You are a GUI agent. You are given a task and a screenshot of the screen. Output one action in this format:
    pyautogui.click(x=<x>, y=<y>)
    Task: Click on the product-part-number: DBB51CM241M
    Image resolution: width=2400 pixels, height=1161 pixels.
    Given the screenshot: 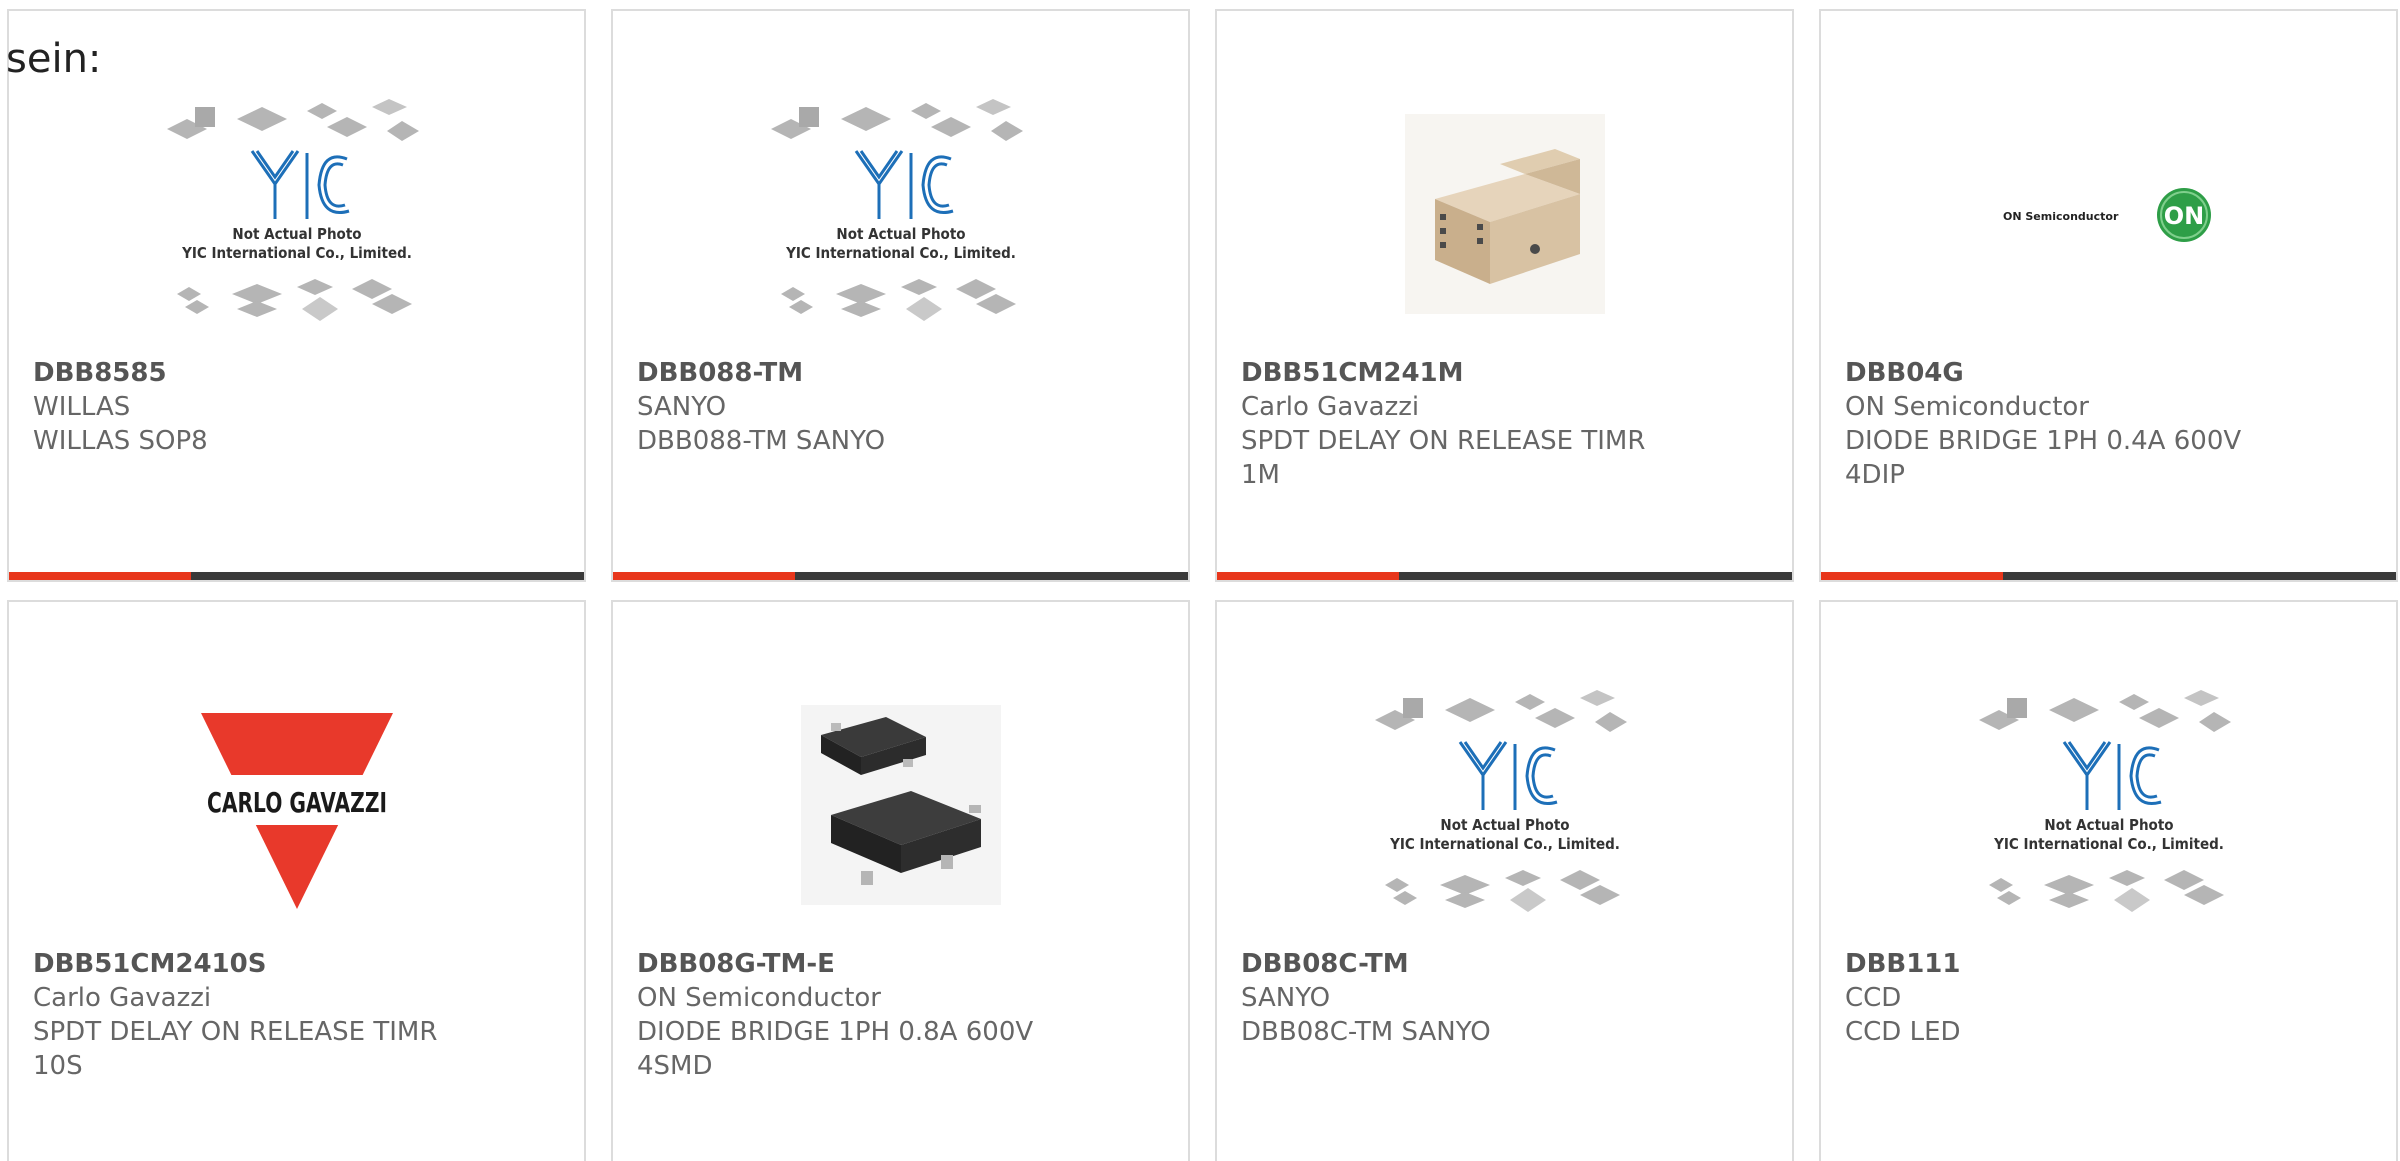 What is the action you would take?
    pyautogui.click(x=1501, y=373)
    